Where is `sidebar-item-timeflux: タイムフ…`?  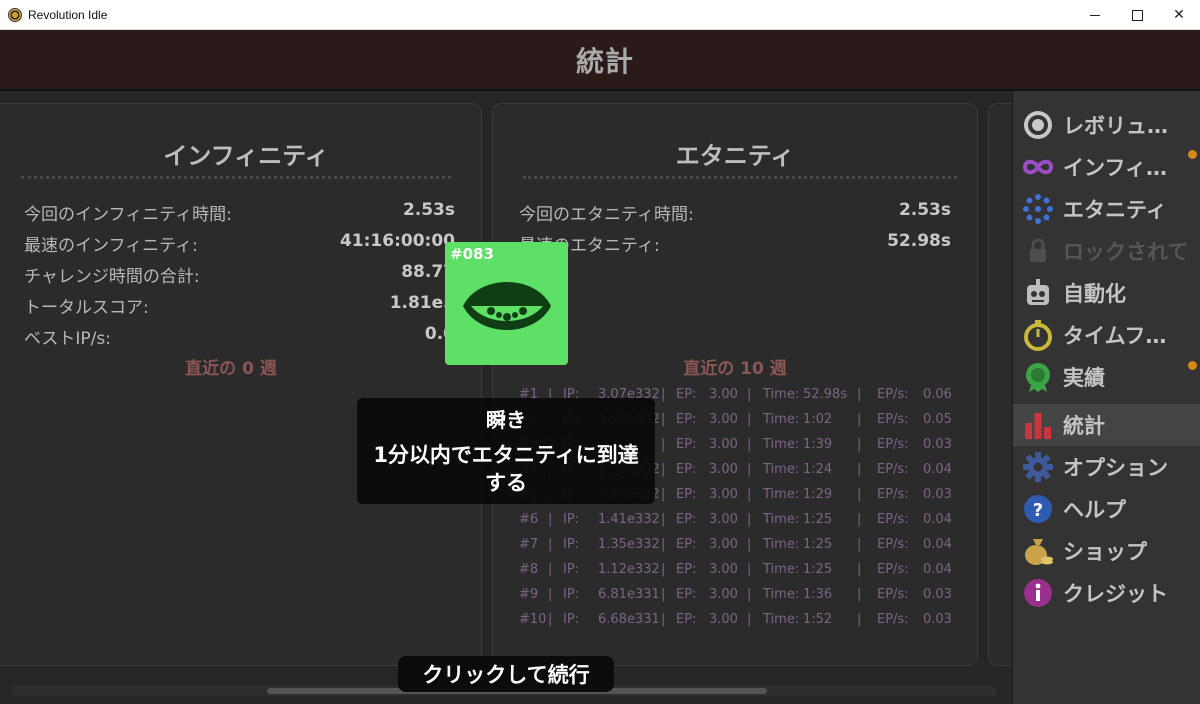 sidebar-item-timeflux: タイムフ… is located at coordinates (1106, 335).